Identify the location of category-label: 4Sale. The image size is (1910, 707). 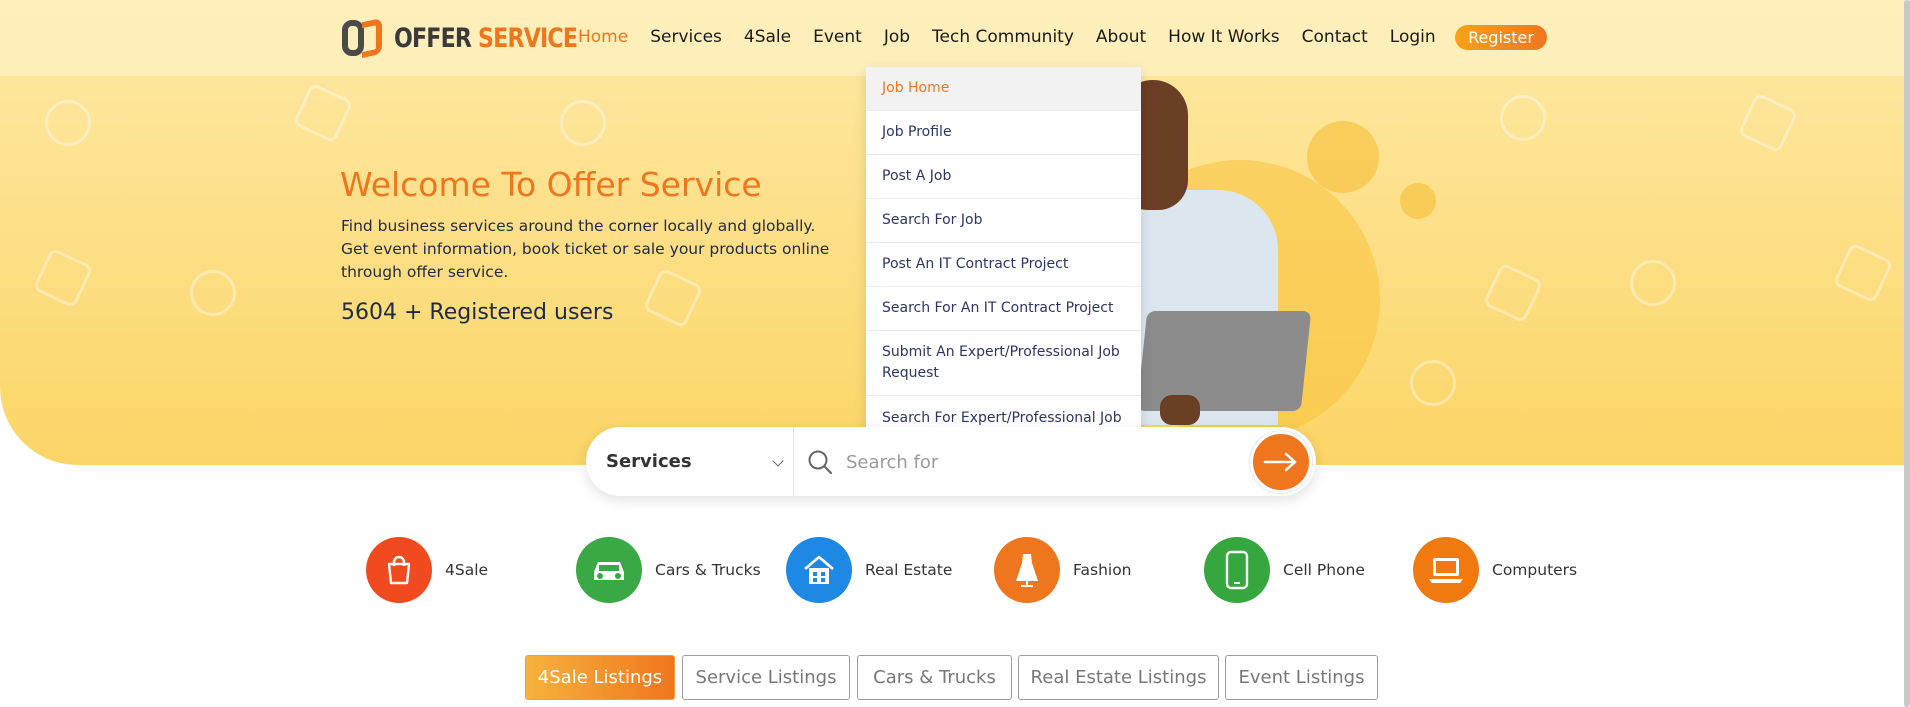
(467, 570).